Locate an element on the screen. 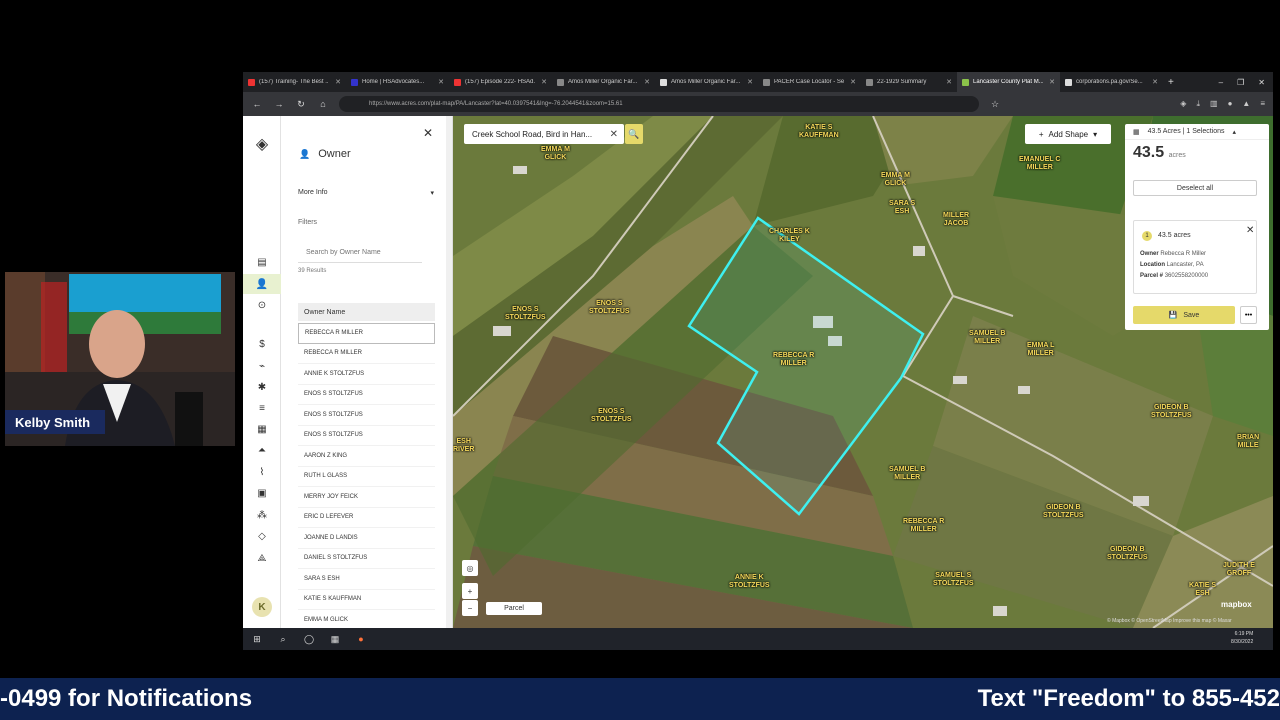  panel-scrollbar is located at coordinates (449, 375).